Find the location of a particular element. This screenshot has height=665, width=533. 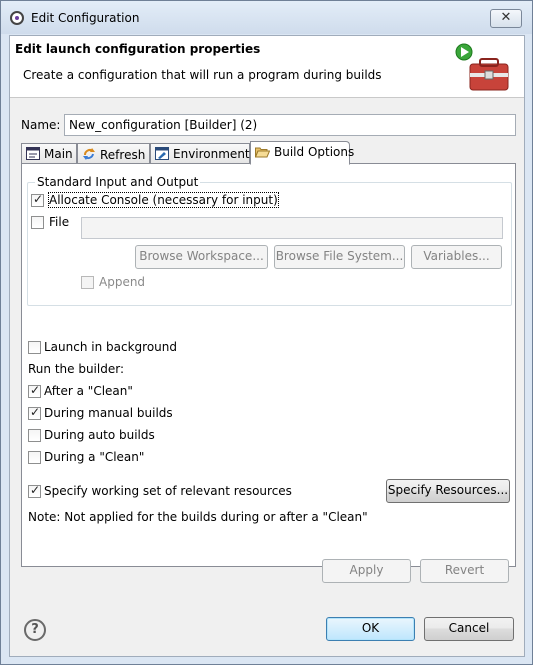

after-clean-checkbox is located at coordinates (34, 390).